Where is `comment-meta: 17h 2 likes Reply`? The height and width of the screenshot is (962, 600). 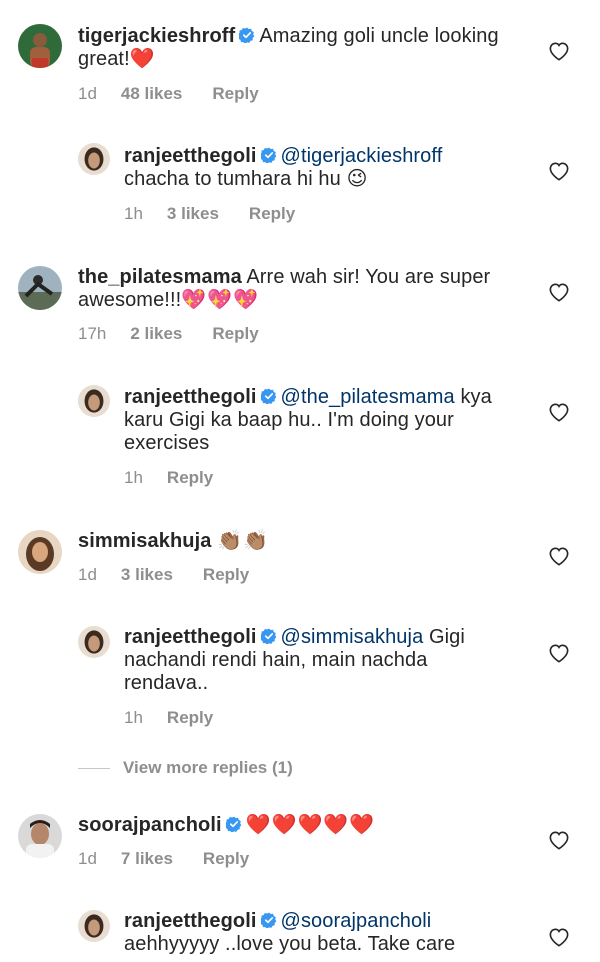
comment-meta: 17h 2 likes Reply is located at coordinates (168, 334).